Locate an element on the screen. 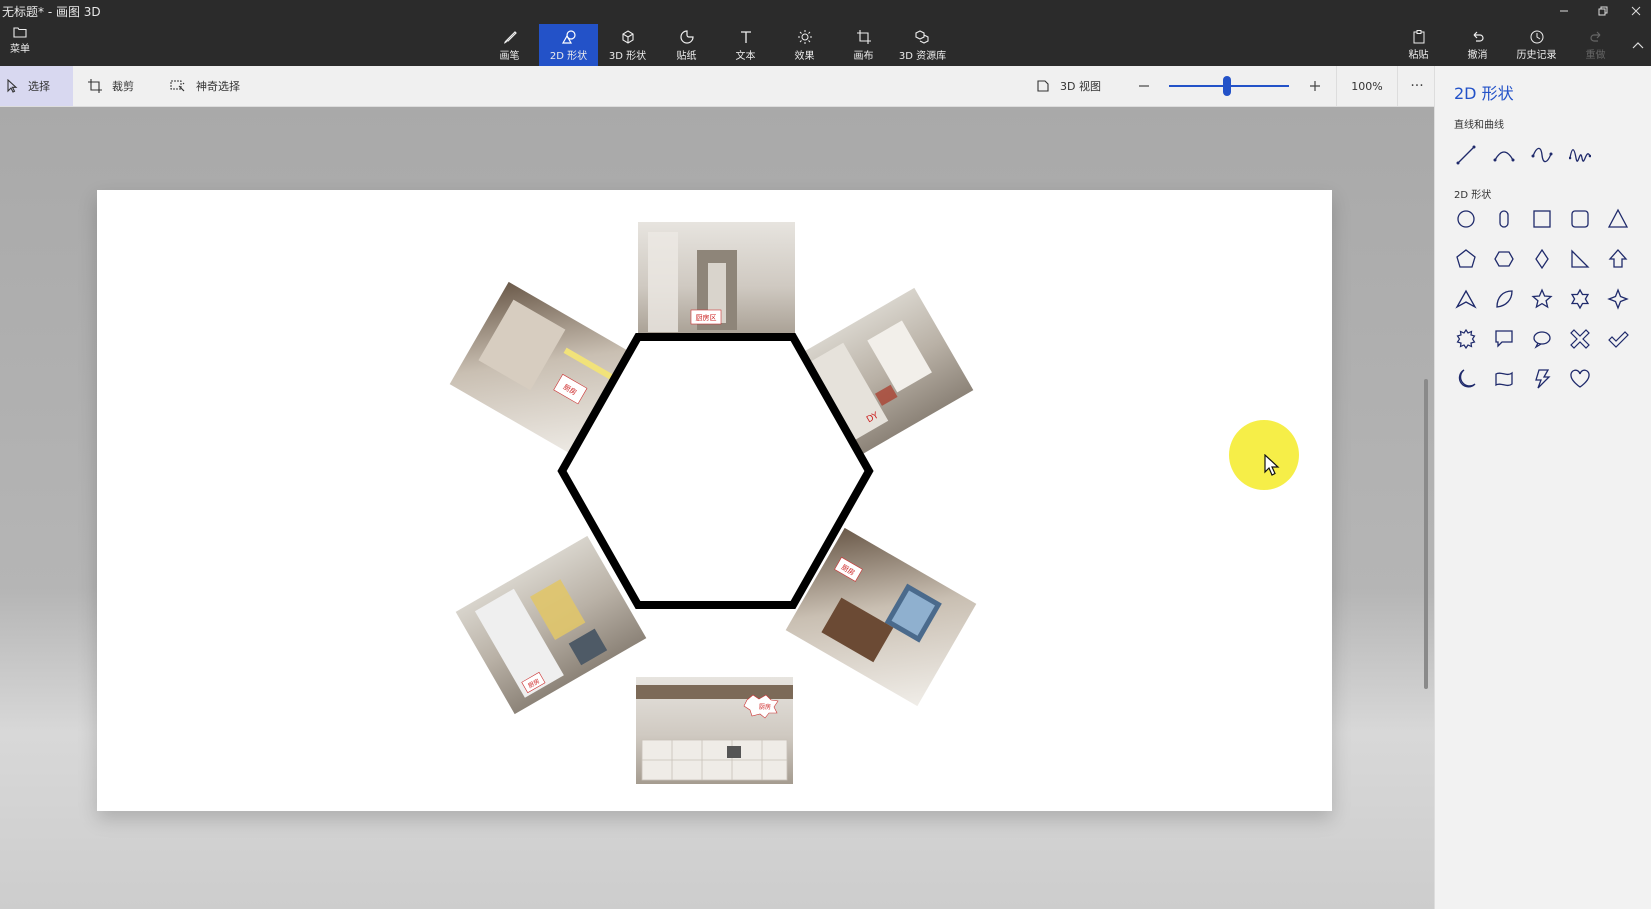 The width and height of the screenshot is (1651, 909). shapes-panel: 2D 形状 直线和曲线 2D 形状 is located at coordinates (1542, 487).